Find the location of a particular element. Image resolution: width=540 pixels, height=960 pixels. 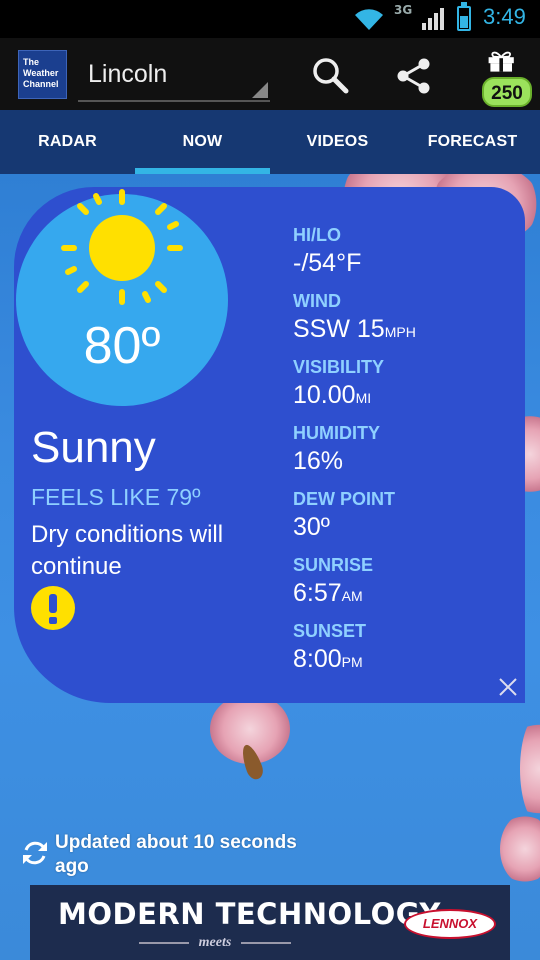

stat-value: 6:57AM is located at coordinates (333, 594).